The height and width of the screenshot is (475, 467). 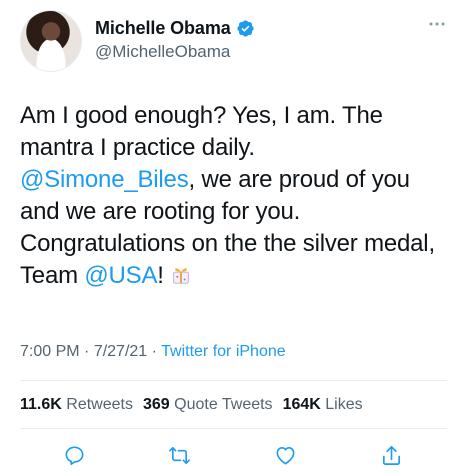 What do you see at coordinates (99, 404) in the screenshot?
I see `retweets-label: Retweets` at bounding box center [99, 404].